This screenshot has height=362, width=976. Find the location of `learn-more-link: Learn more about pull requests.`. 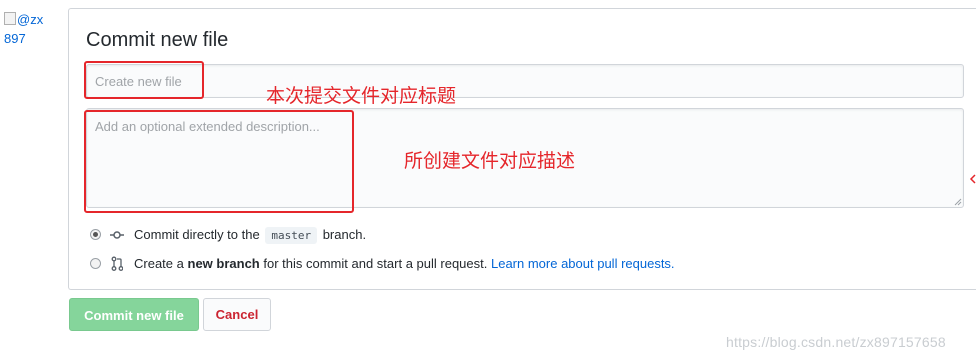

learn-more-link: Learn more about pull requests. is located at coordinates (583, 263).